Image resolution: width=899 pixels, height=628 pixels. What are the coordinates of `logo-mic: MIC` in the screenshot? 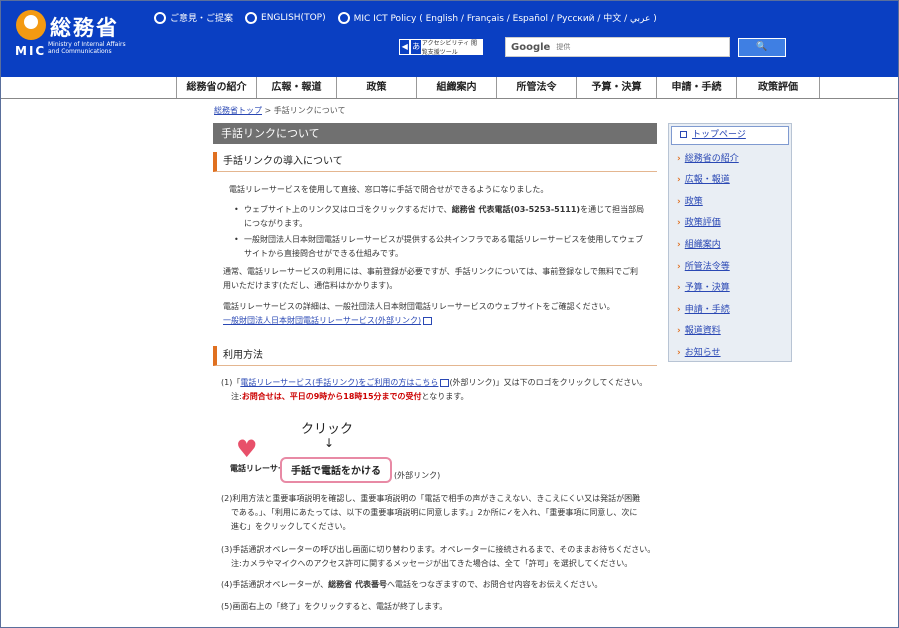 It's located at (31, 51).